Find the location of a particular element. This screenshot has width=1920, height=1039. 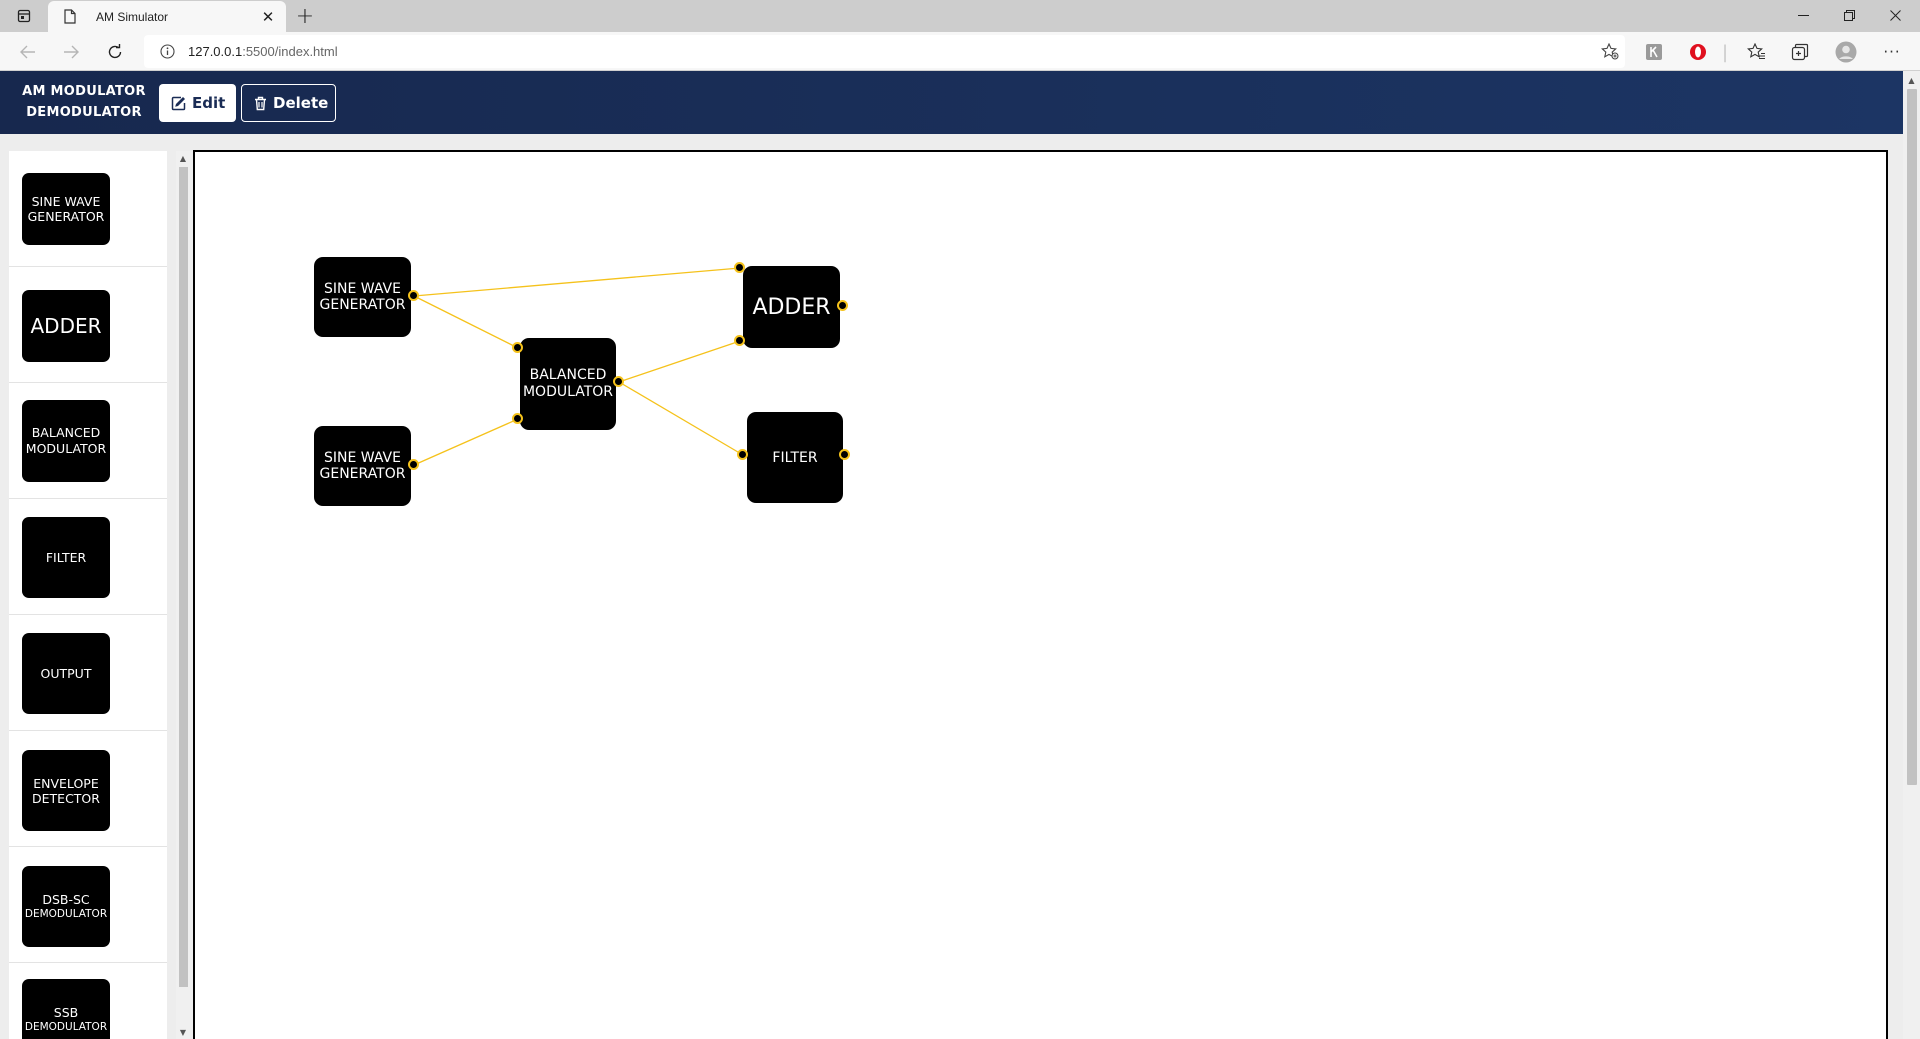

reload-icon is located at coordinates (115, 52).